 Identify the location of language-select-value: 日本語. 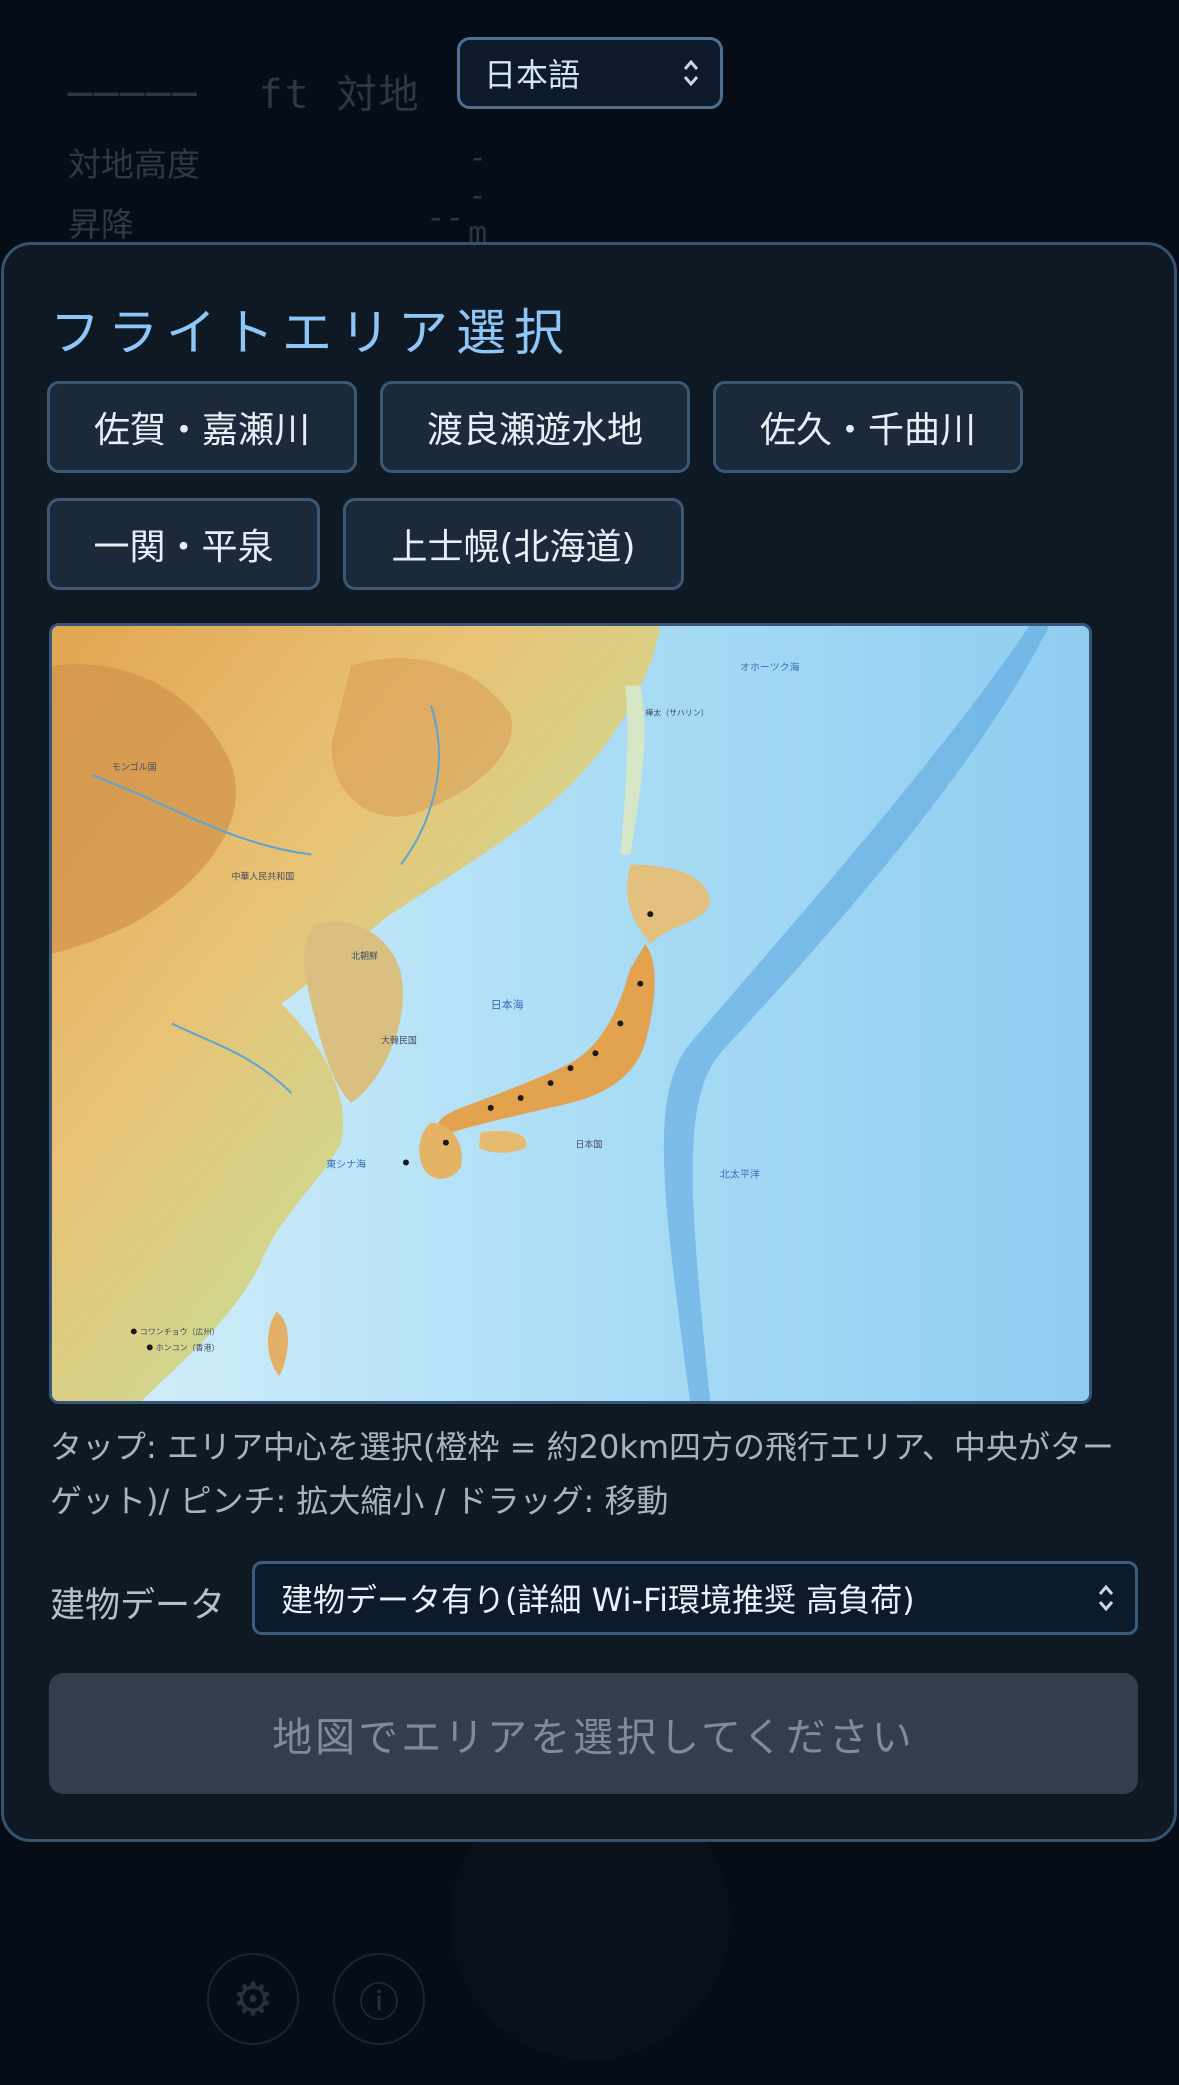
(532, 75).